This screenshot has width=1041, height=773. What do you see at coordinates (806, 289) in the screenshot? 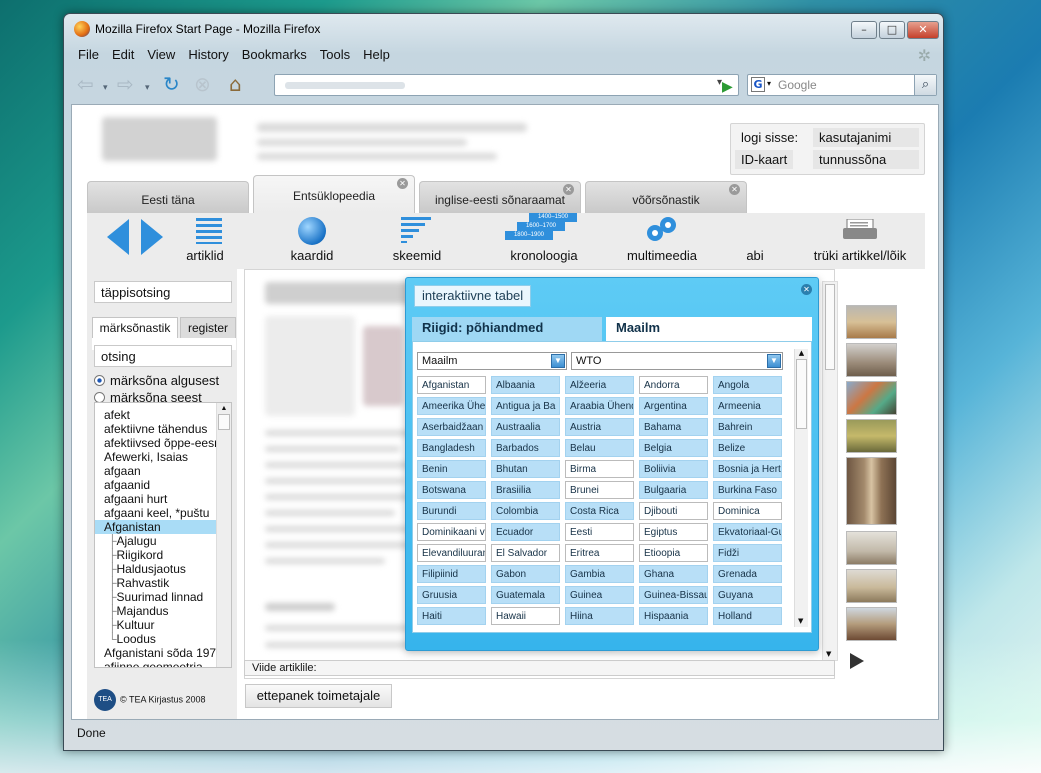
I see `close-dialog-icon: ✕` at bounding box center [806, 289].